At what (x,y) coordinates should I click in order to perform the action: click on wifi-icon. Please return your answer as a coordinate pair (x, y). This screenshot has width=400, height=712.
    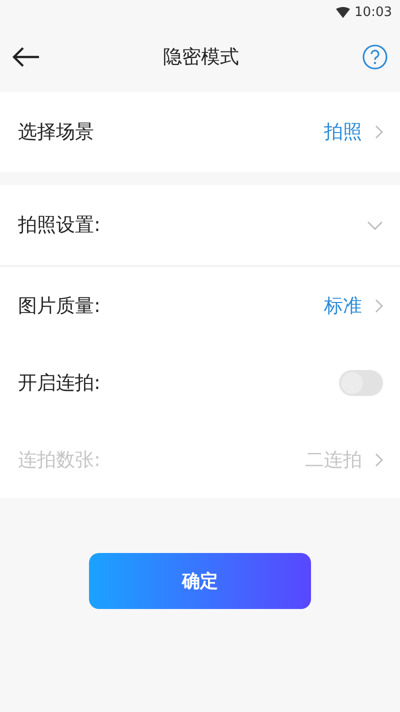
    Looking at the image, I should click on (343, 12).